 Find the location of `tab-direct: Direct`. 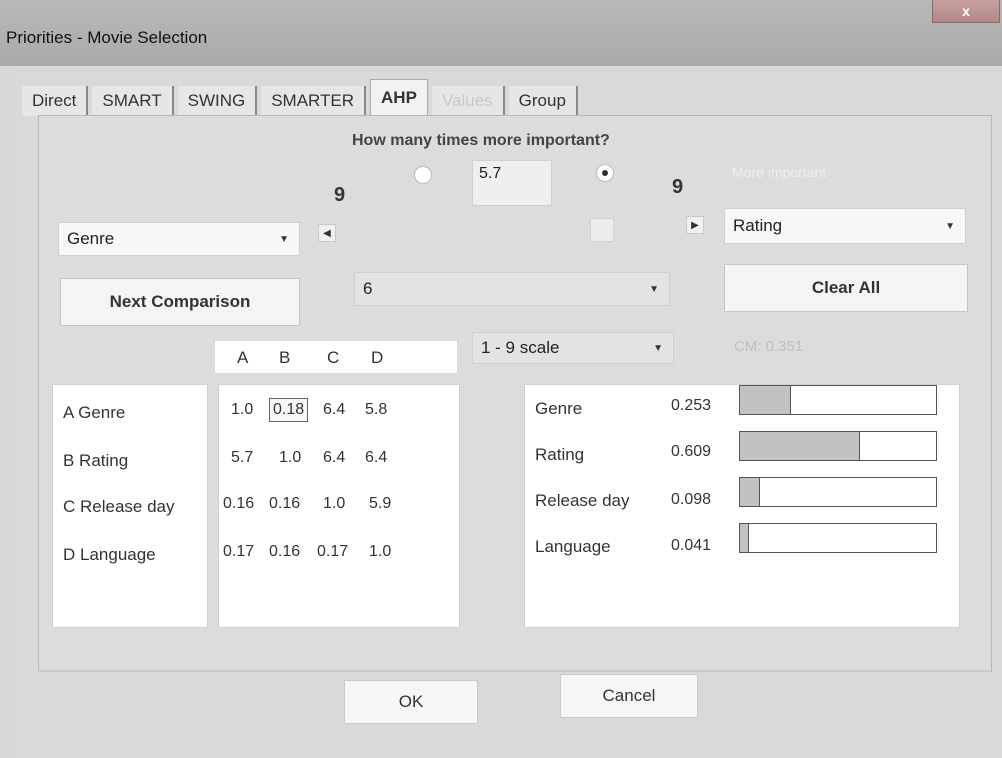

tab-direct: Direct is located at coordinates (55, 101).